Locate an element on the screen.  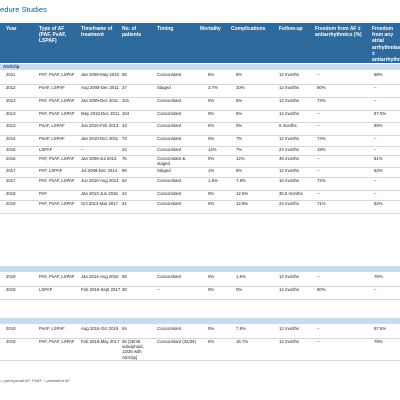
col-type: Type of AF (PAF, PsAF, LSPAF) is located at coordinates (53, 35).